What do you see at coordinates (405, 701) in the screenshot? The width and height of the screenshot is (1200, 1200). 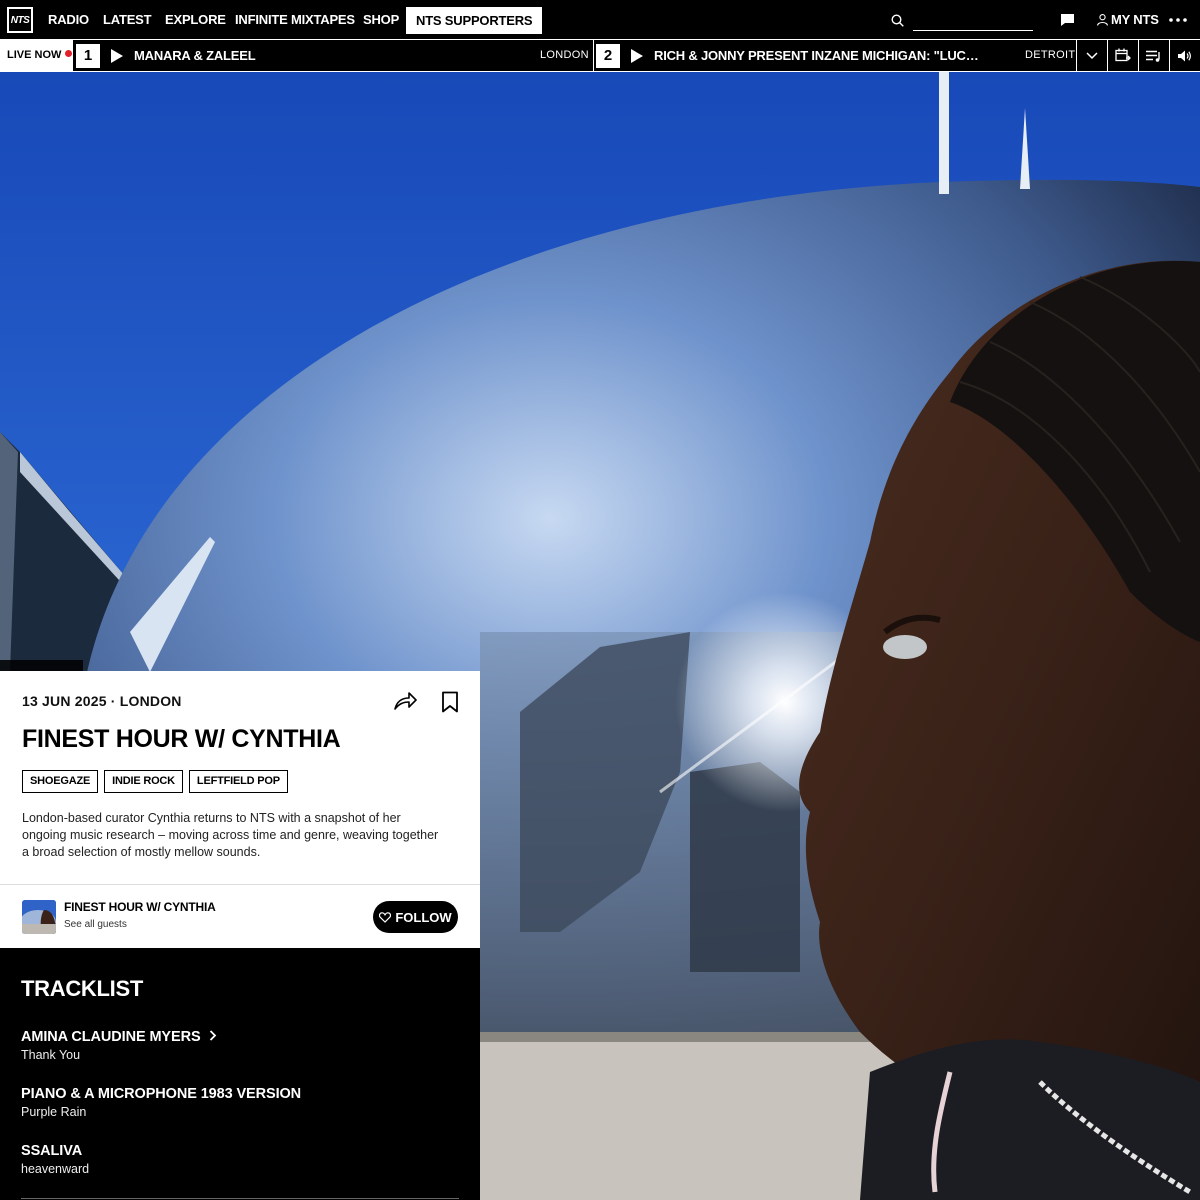 I see `share-icon` at bounding box center [405, 701].